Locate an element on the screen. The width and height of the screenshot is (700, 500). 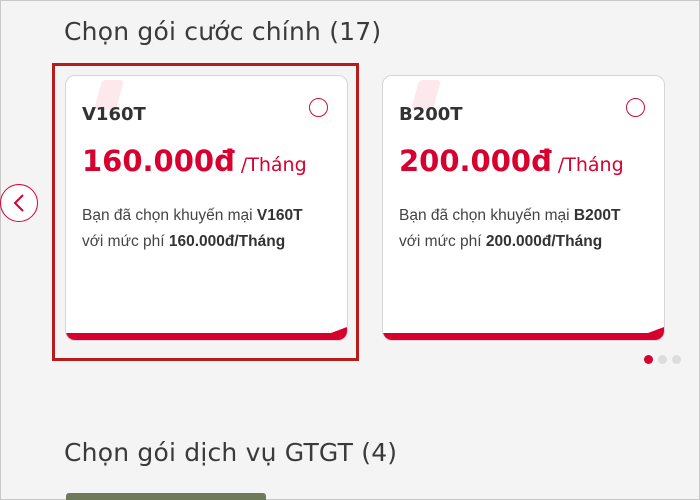
desc-middle: với mức phí is located at coordinates (442, 241).